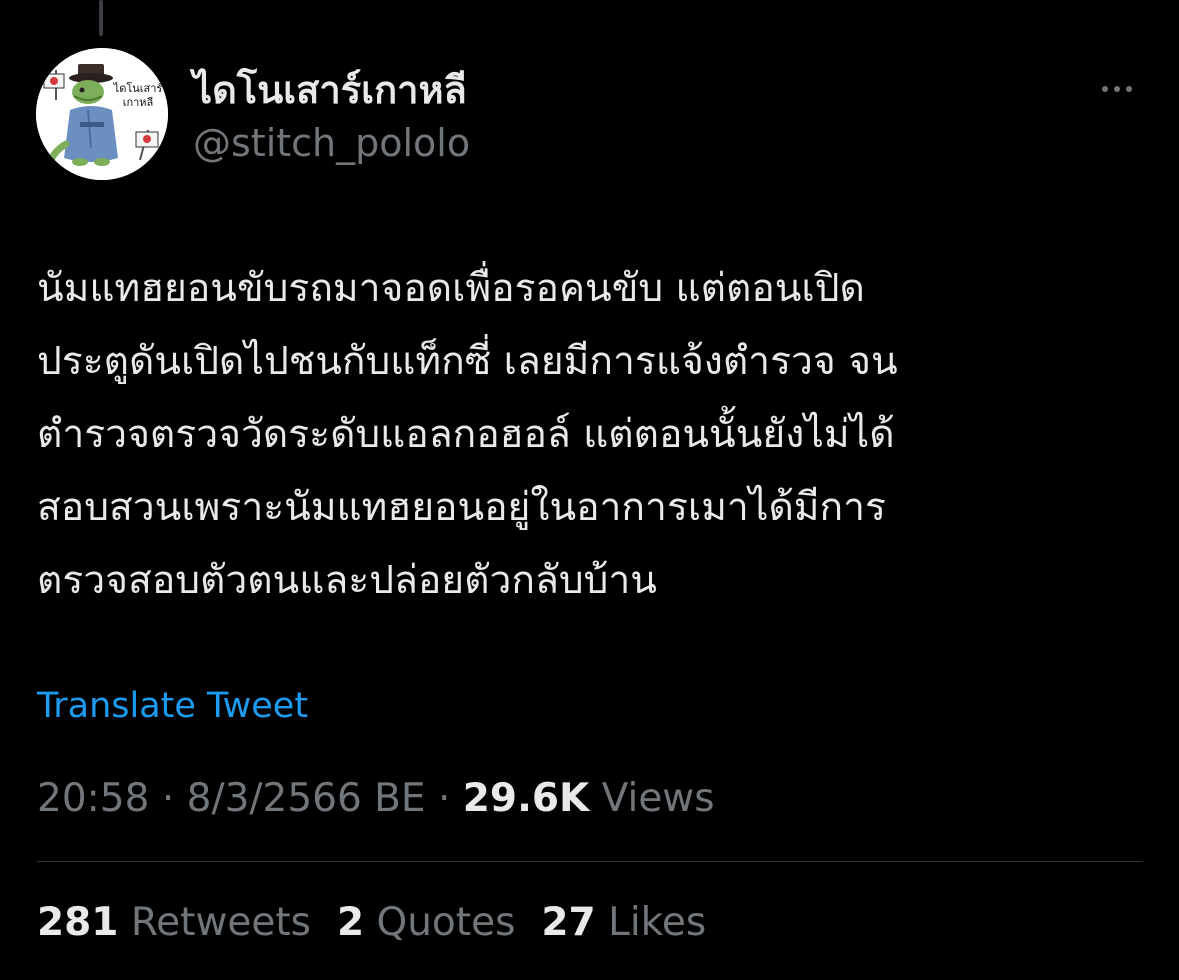 The image size is (1179, 980). Describe the element at coordinates (658, 798) in the screenshot. I see `views-label: Views` at that location.